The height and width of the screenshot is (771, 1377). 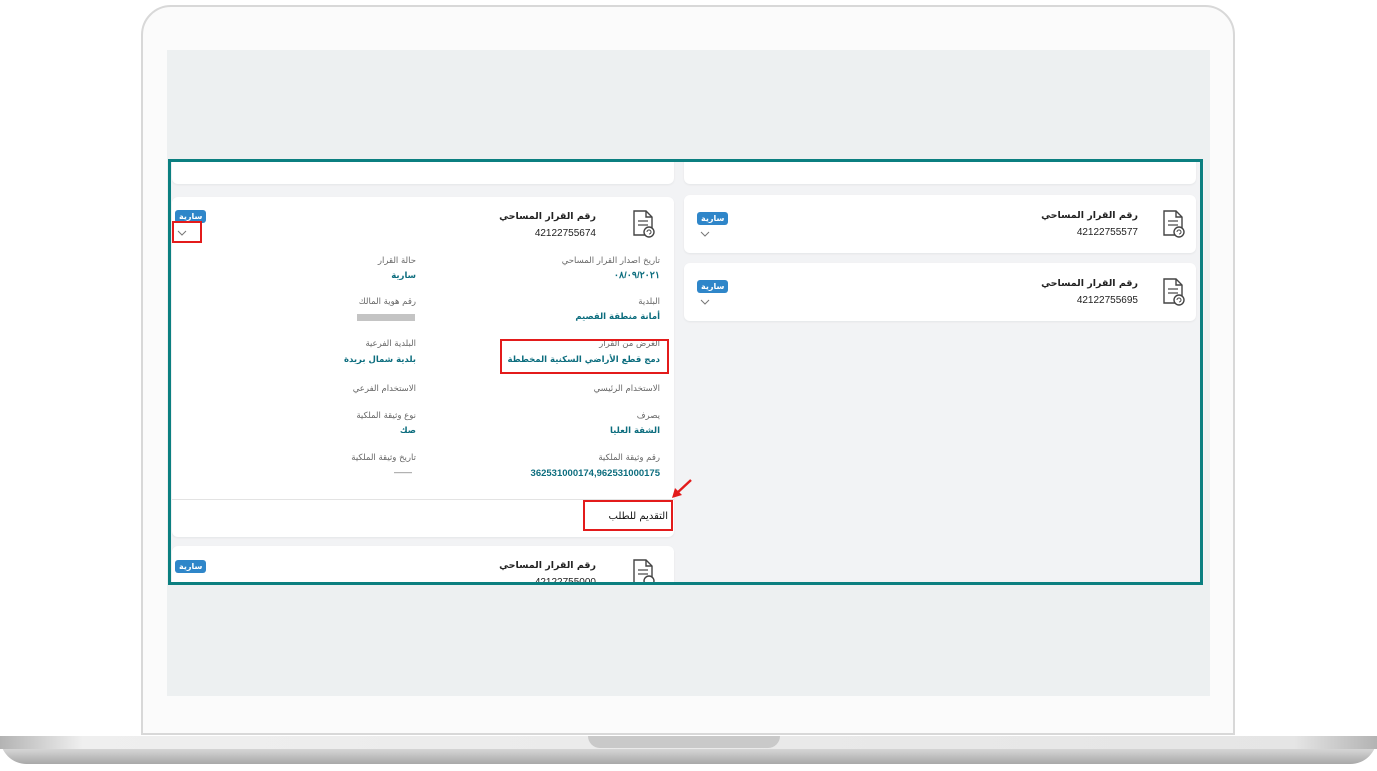 What do you see at coordinates (638, 516) in the screenshot?
I see `apply-request-button: التقديم للطلب` at bounding box center [638, 516].